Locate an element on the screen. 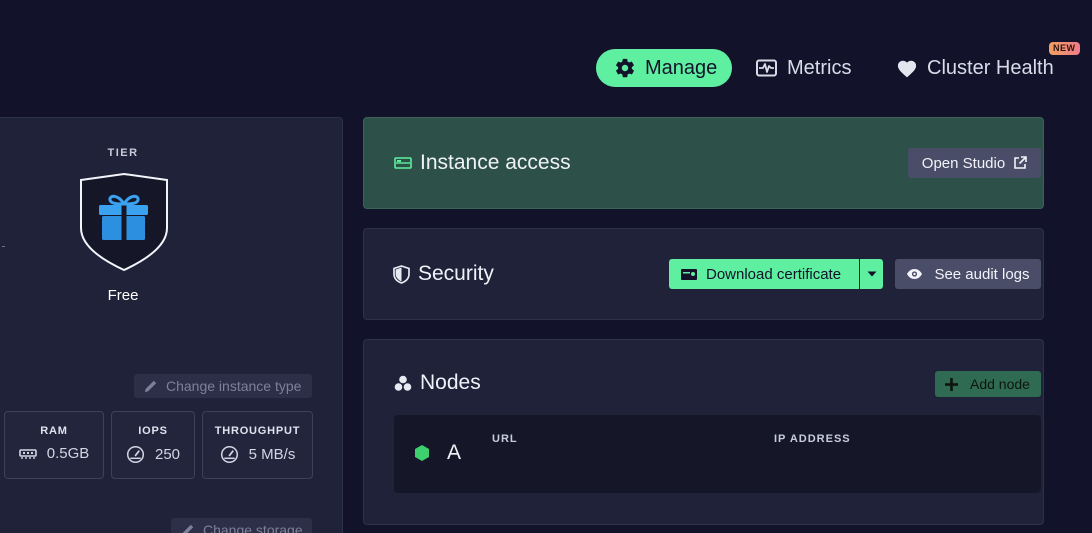  ram-value: 0.5GB is located at coordinates (68, 453).